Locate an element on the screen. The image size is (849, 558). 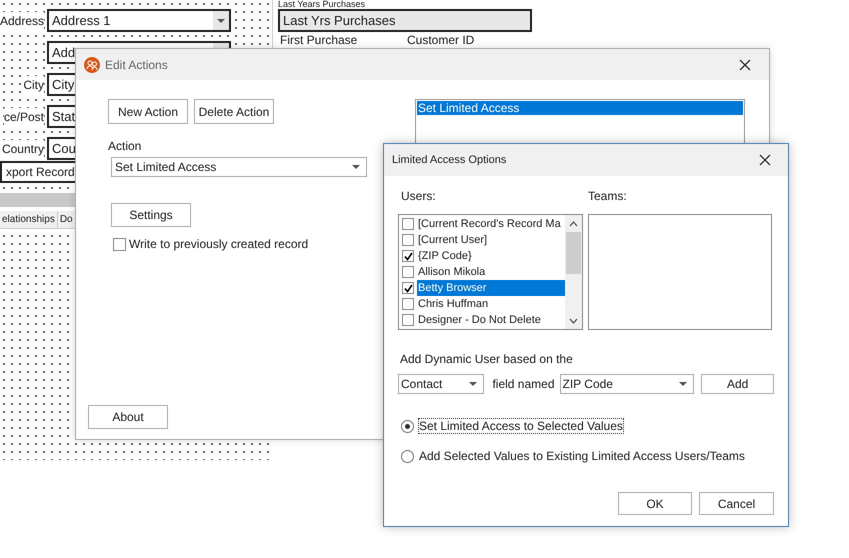
radio-label: Add Selected Values to Existing Limited Access Users/Teams is located at coordinates (582, 456).